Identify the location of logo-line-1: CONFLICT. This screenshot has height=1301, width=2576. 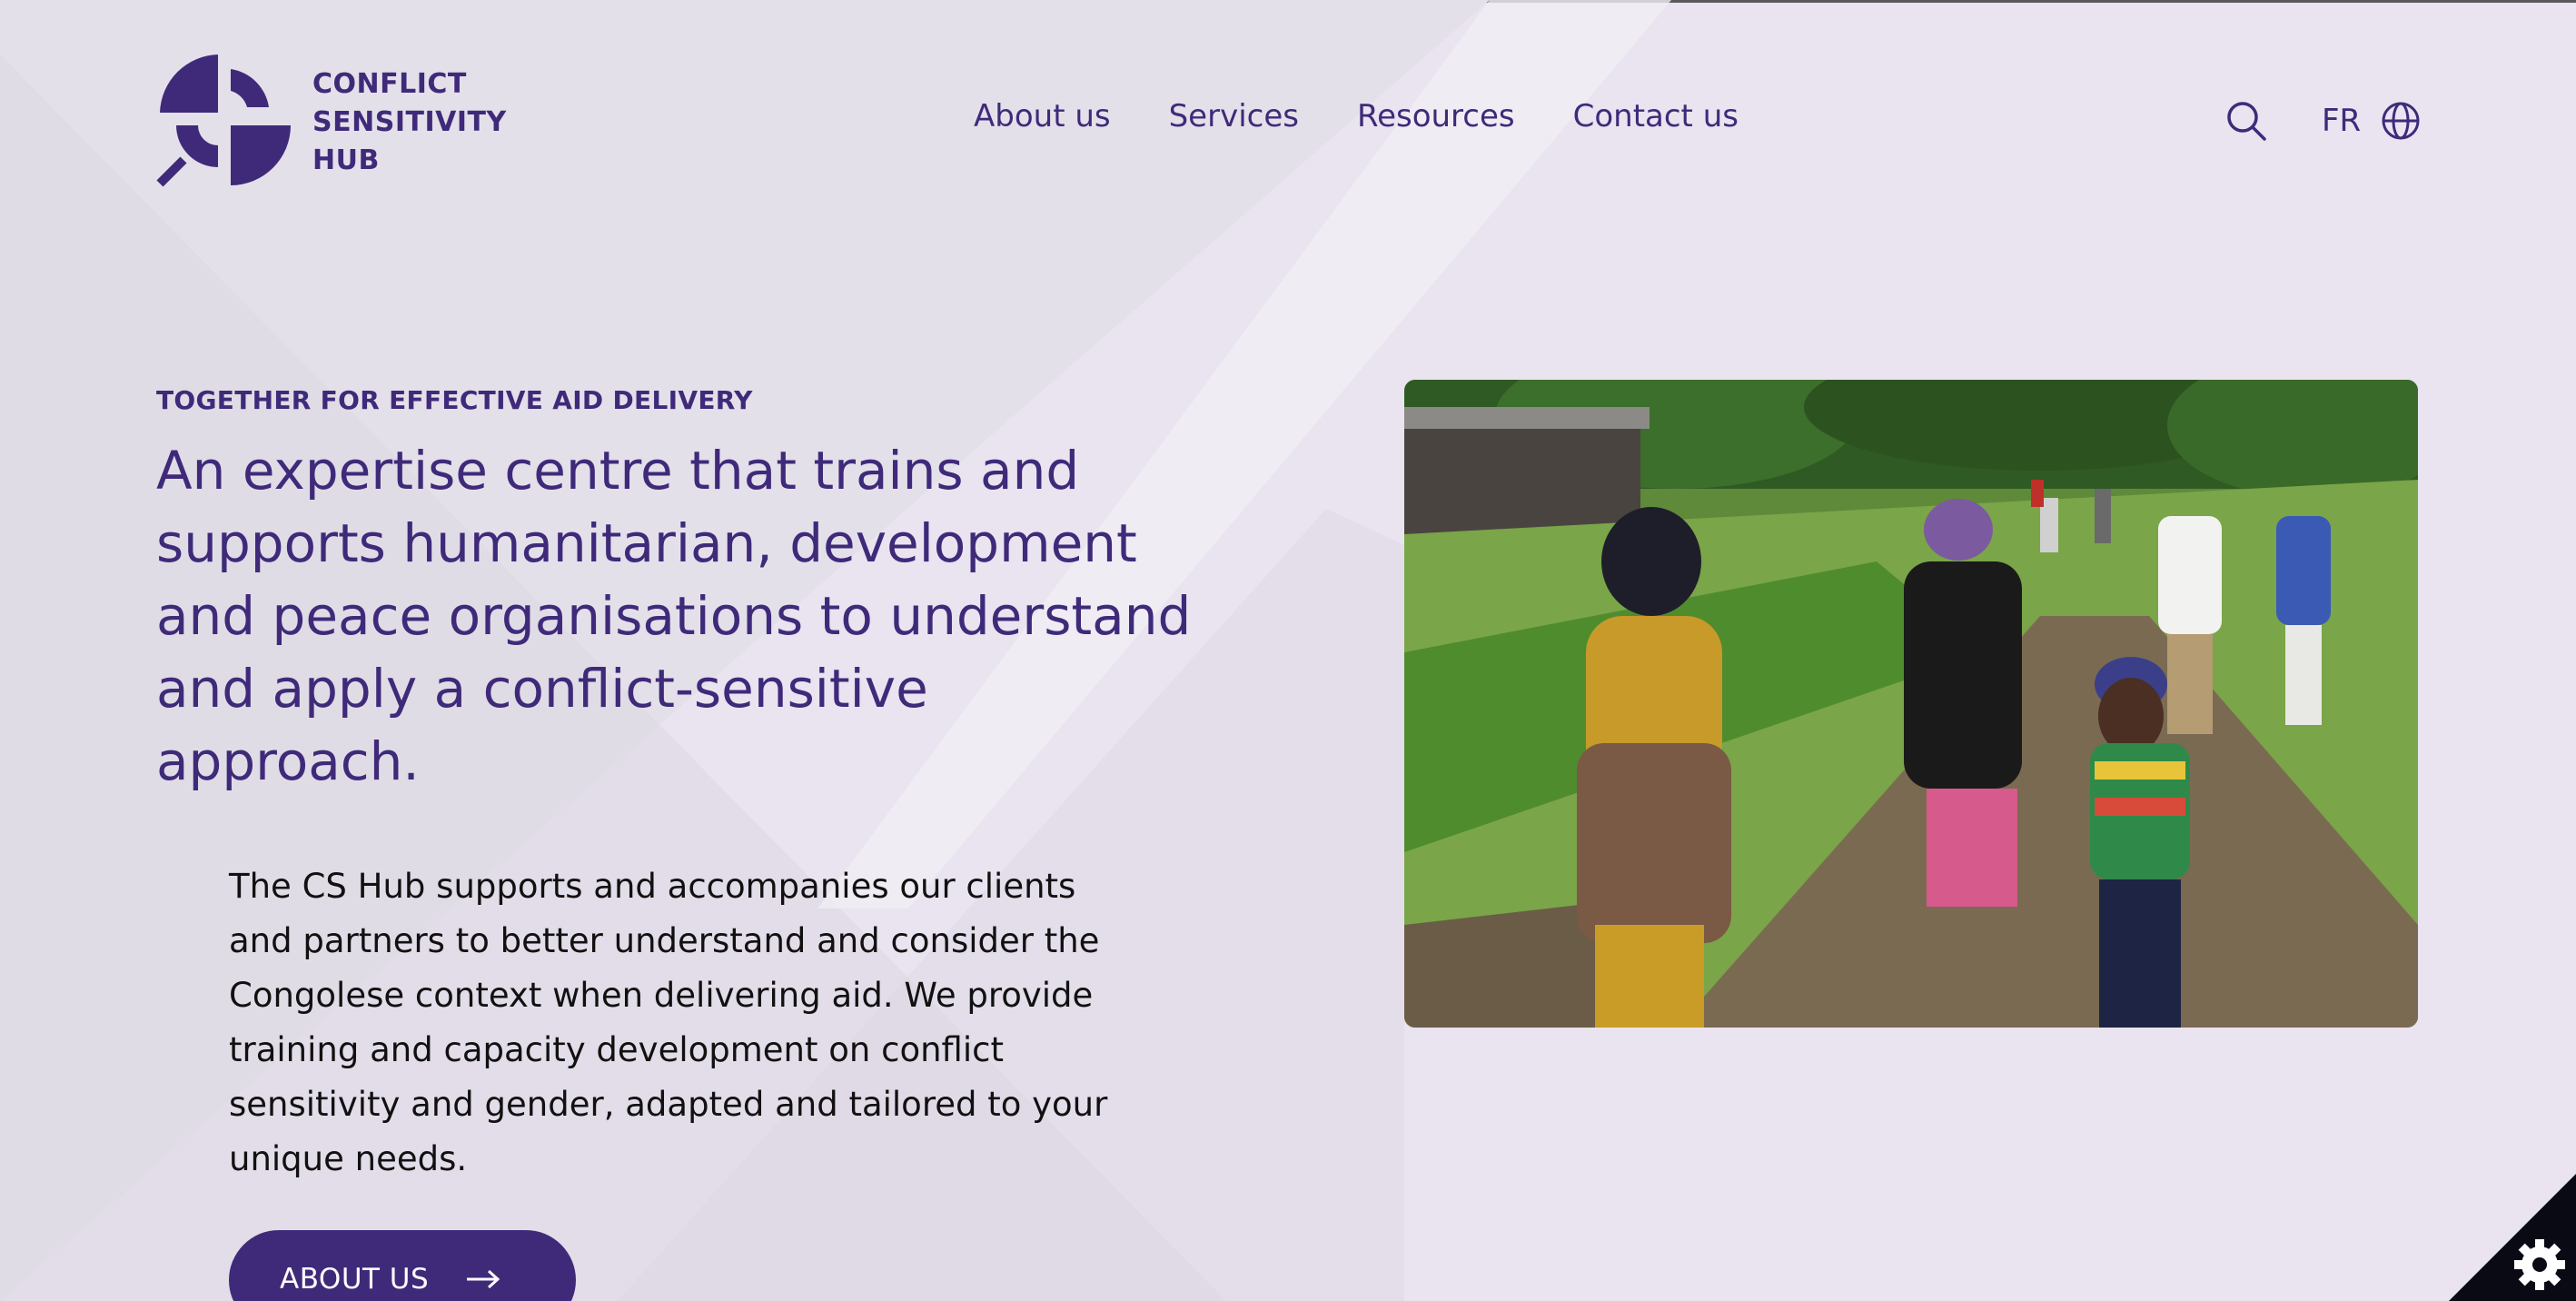
(389, 84).